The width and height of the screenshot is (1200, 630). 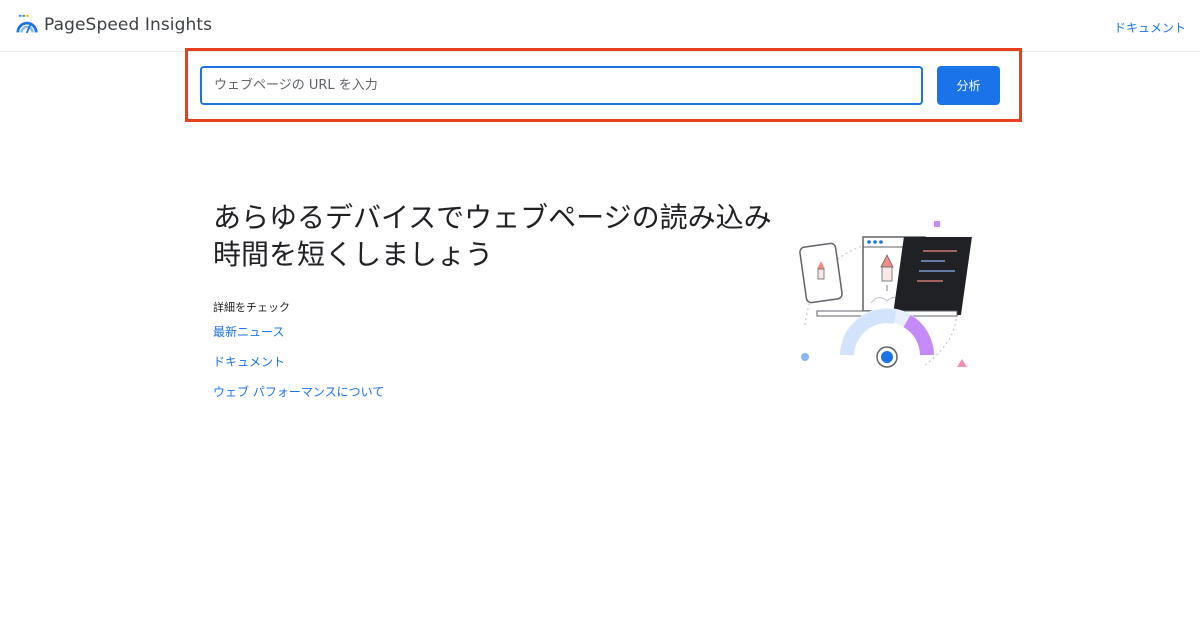 I want to click on code-panel-icon, so click(x=932, y=276).